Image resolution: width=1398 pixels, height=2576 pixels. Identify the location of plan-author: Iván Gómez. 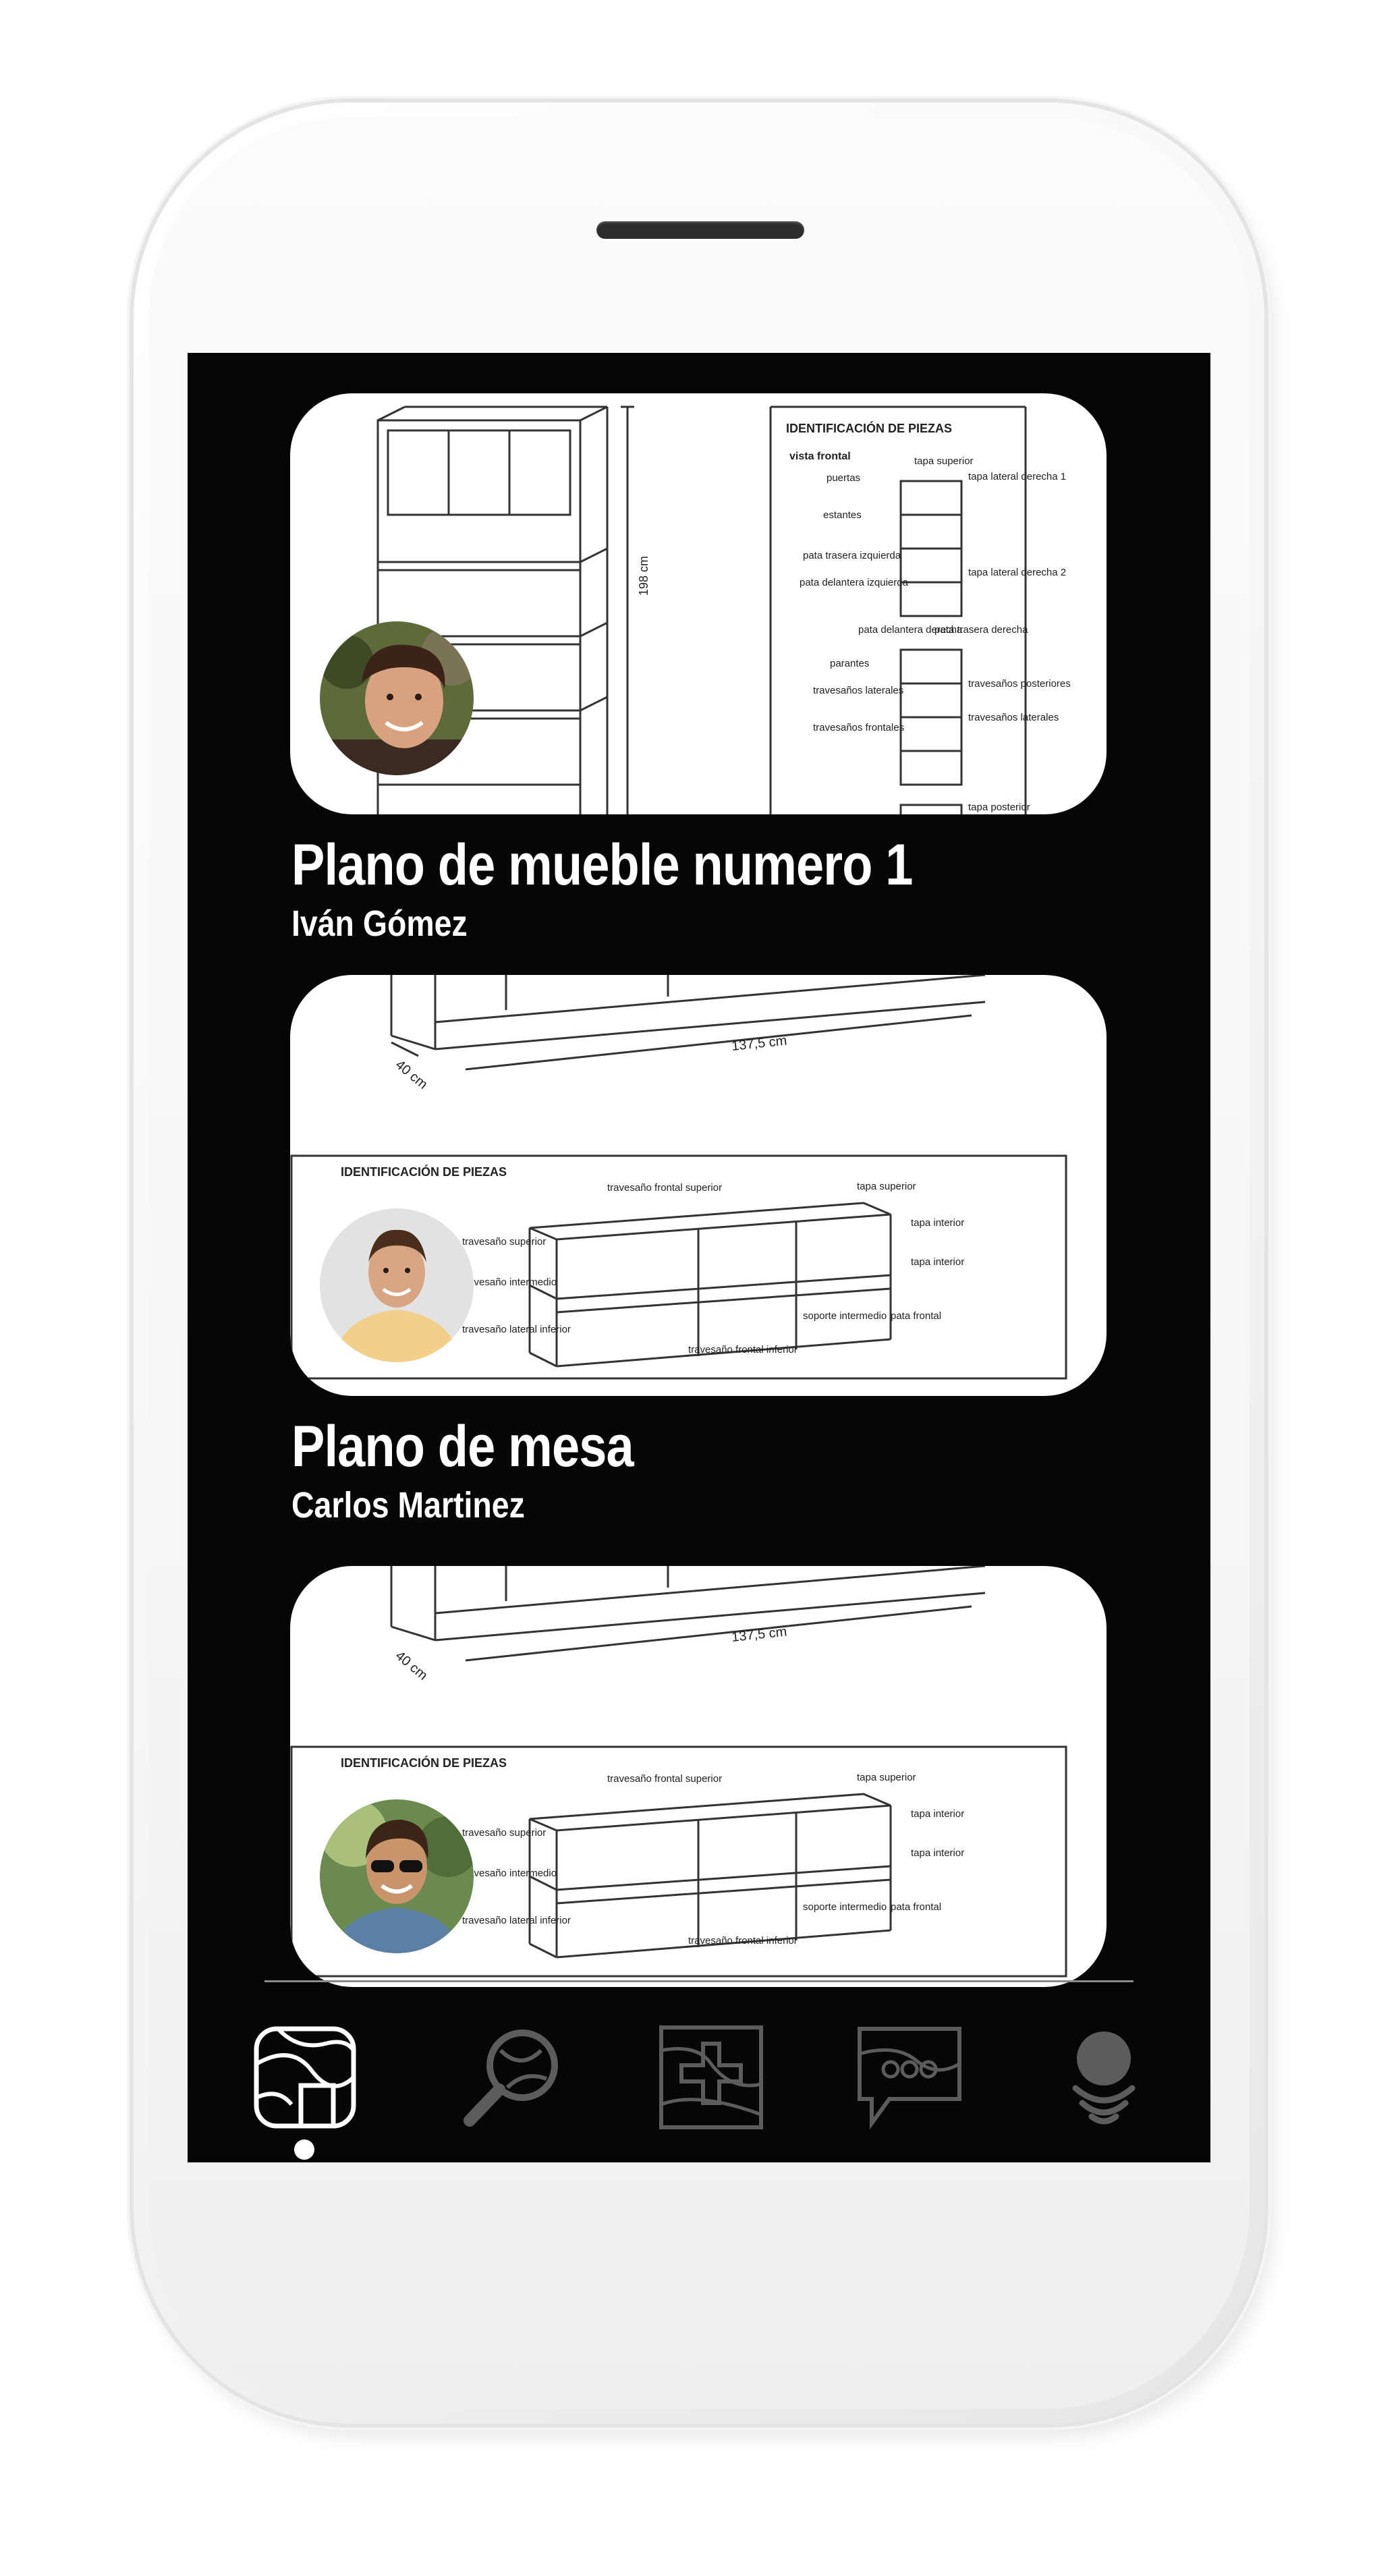
(379, 924).